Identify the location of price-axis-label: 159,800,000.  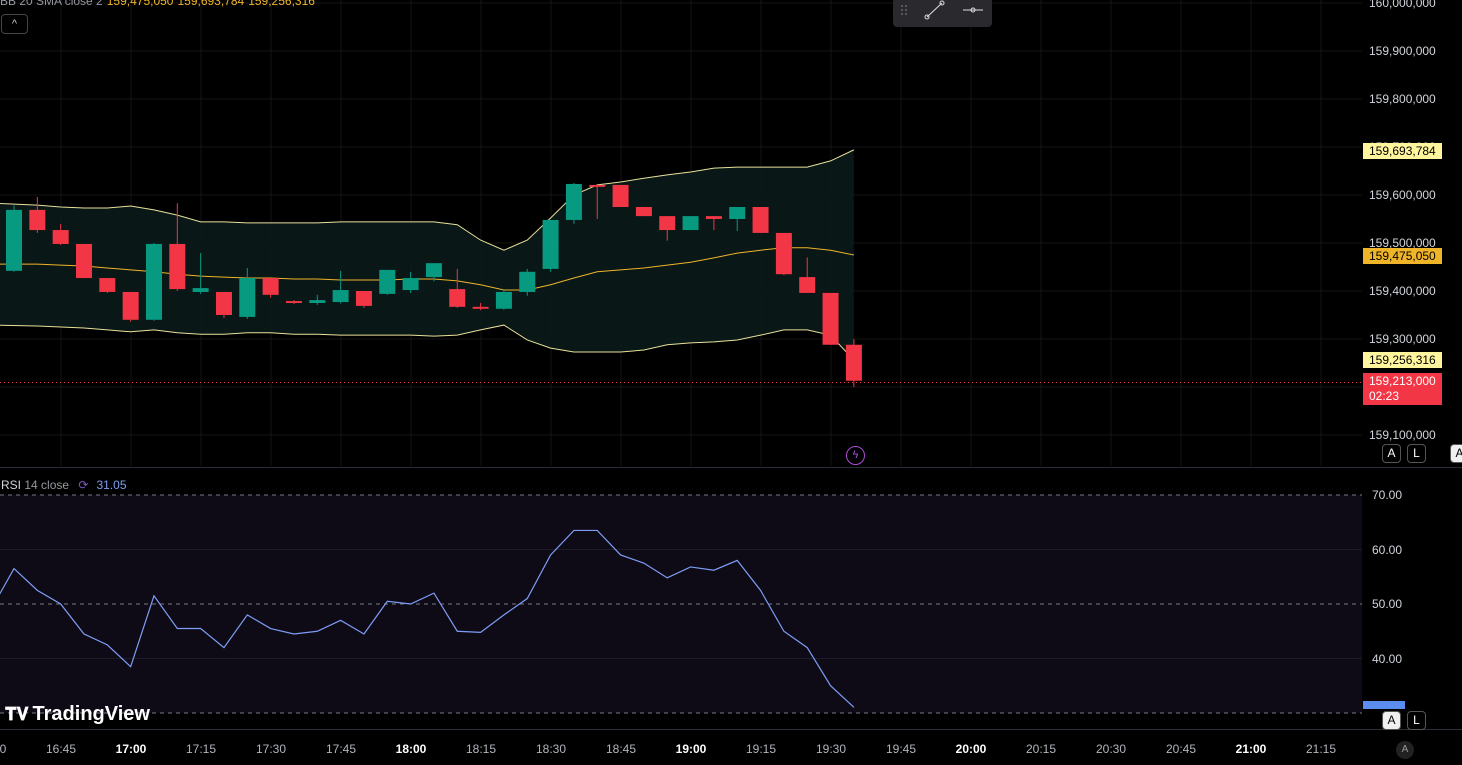
(1402, 99).